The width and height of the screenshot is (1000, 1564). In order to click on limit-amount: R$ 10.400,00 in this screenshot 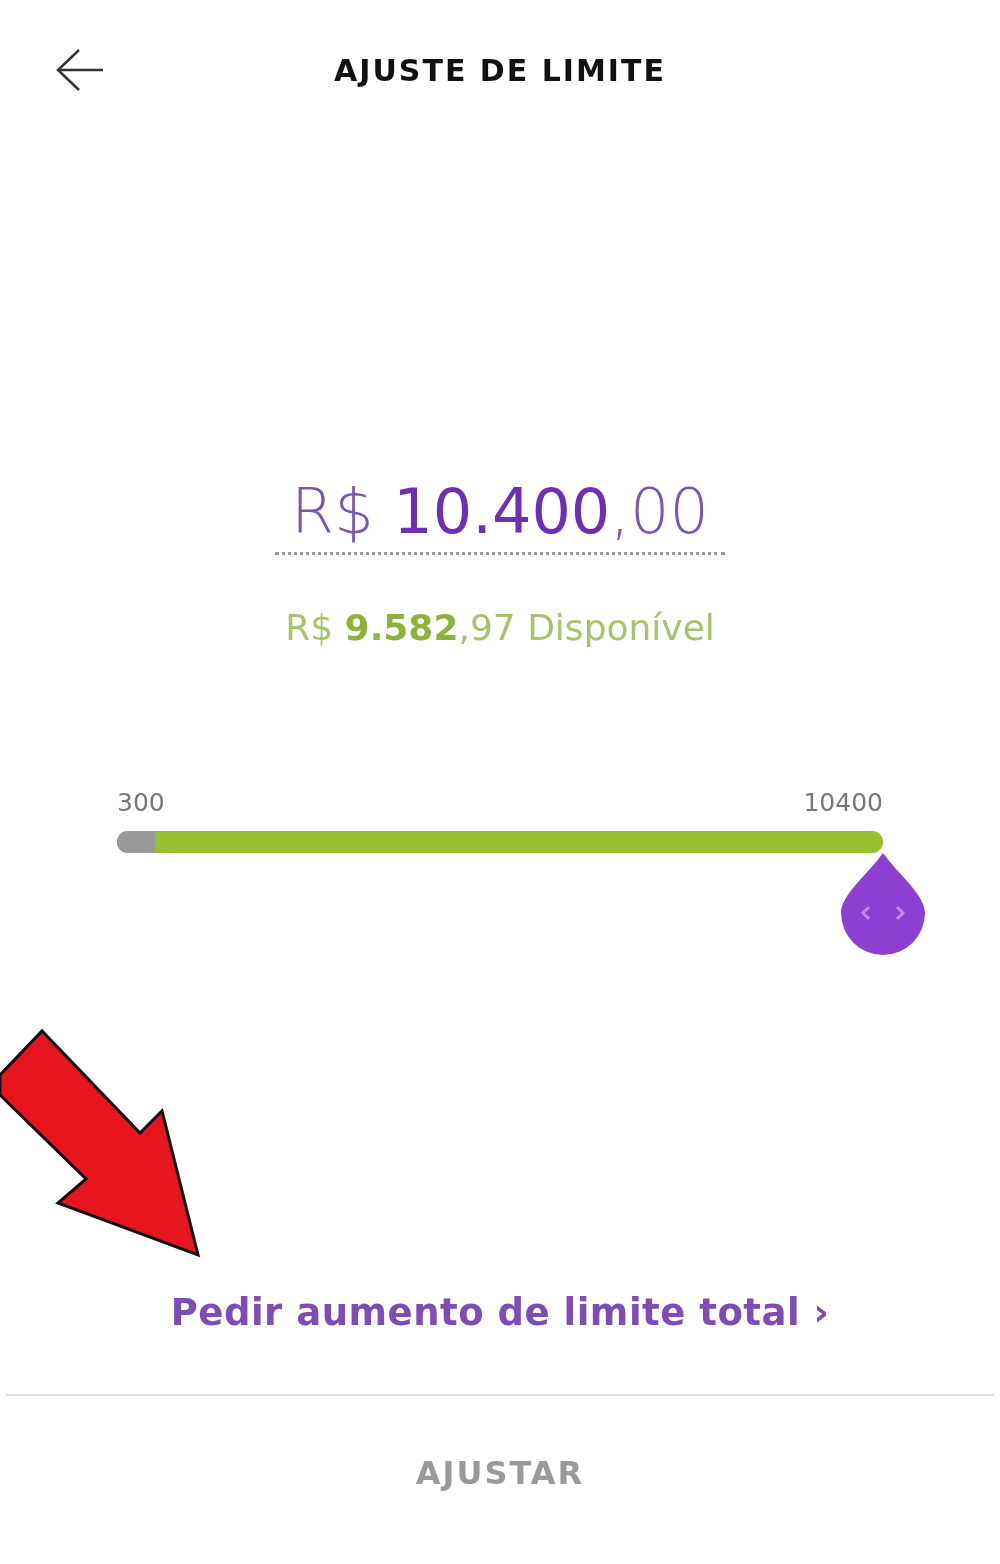, I will do `click(500, 515)`.